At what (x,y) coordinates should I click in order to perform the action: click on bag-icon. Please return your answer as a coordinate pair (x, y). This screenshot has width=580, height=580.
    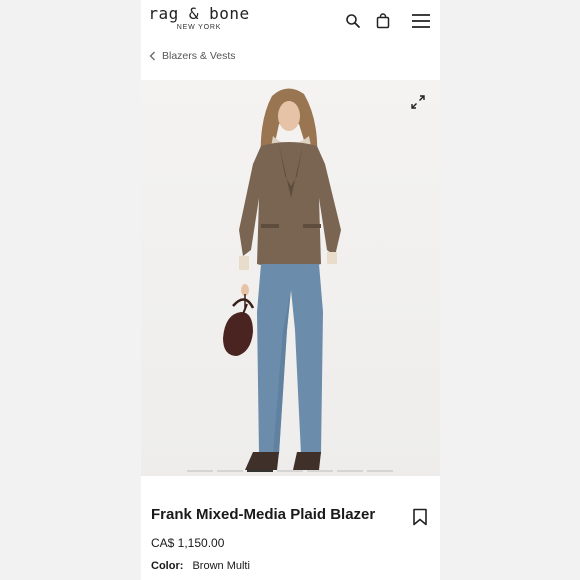
    Looking at the image, I should click on (383, 21).